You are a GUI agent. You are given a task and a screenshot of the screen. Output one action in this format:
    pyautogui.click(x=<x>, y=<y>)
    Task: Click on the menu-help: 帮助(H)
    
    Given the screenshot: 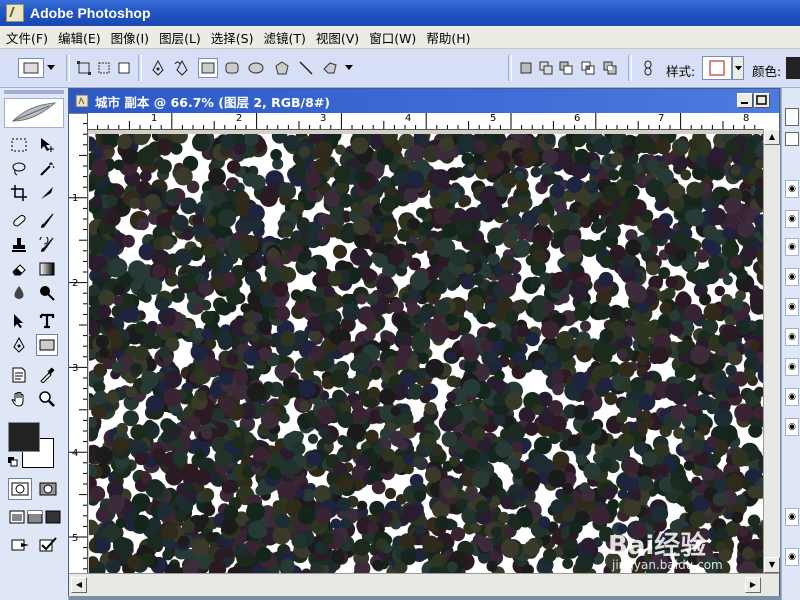 What is the action you would take?
    pyautogui.click(x=447, y=37)
    